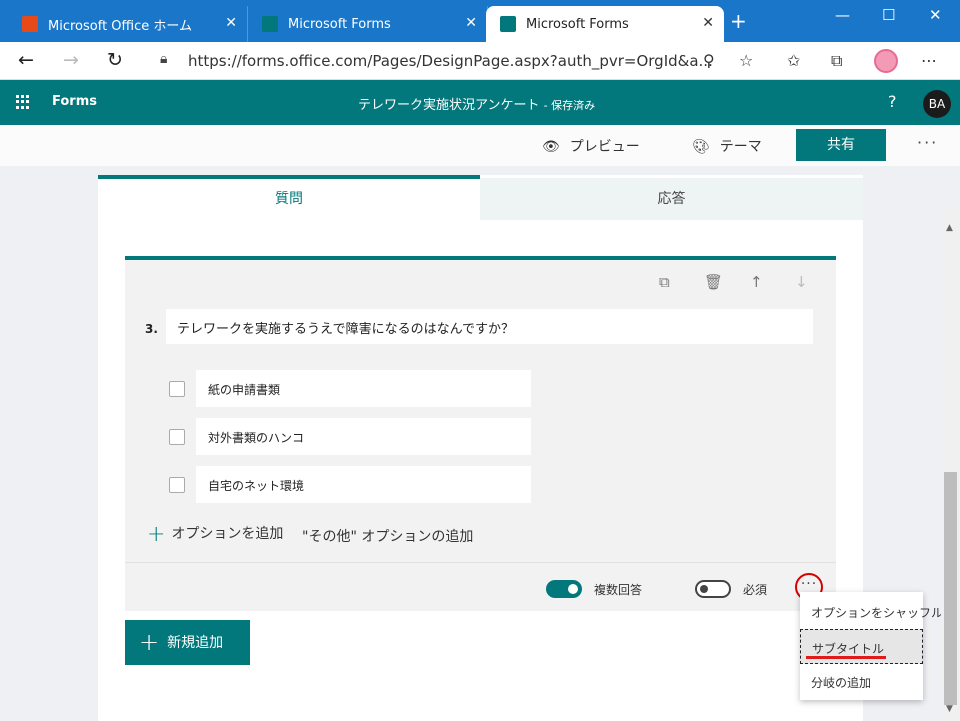 Image resolution: width=960 pixels, height=721 pixels. What do you see at coordinates (842, 15) in the screenshot?
I see `minimize-button: —` at bounding box center [842, 15].